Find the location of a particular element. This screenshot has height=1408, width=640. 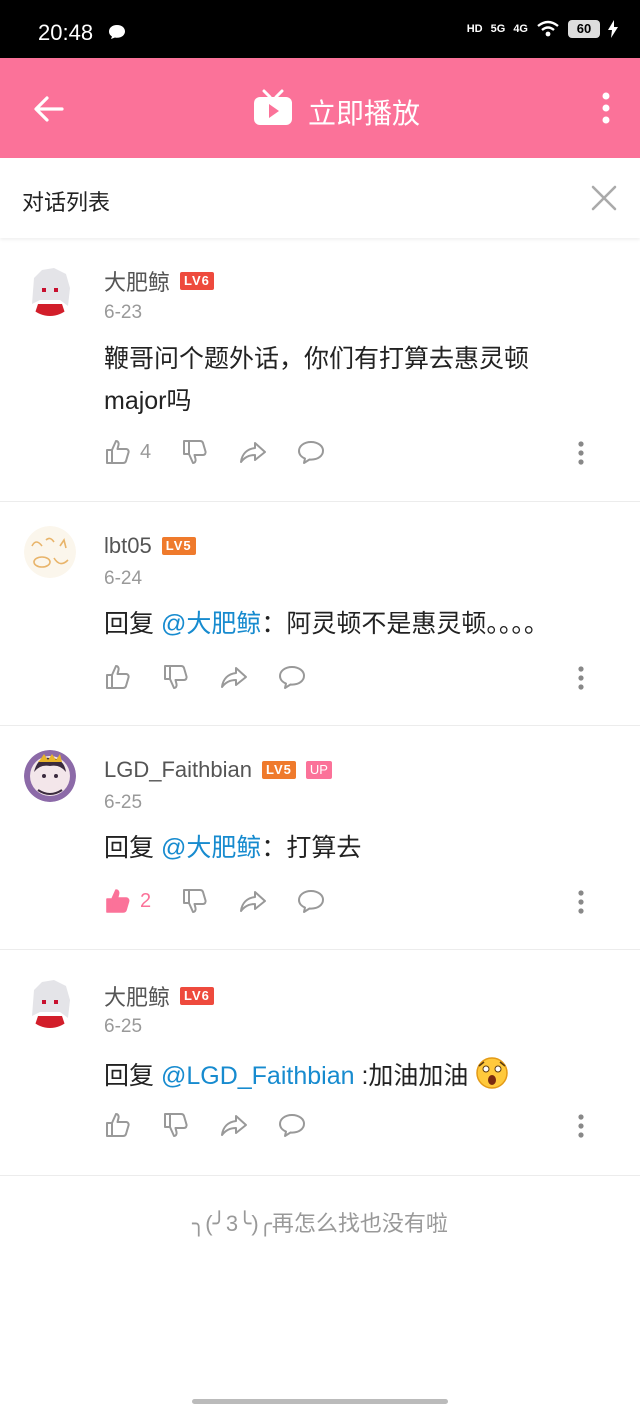

comment-username-row: lbt05 LV5 is located at coordinates (150, 546).